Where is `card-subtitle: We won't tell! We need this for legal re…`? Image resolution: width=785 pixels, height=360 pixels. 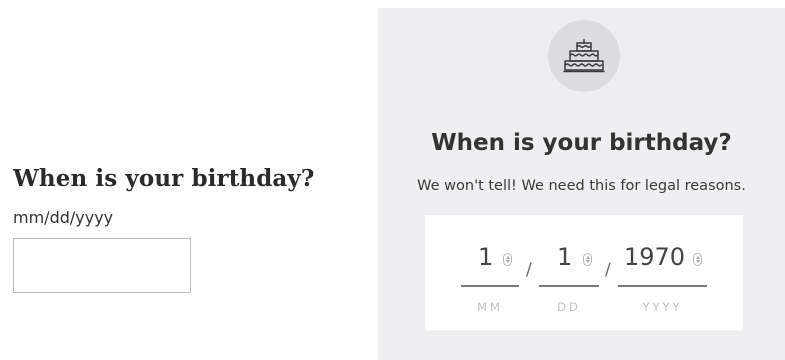 card-subtitle: We won't tell! We need this for legal re… is located at coordinates (581, 186).